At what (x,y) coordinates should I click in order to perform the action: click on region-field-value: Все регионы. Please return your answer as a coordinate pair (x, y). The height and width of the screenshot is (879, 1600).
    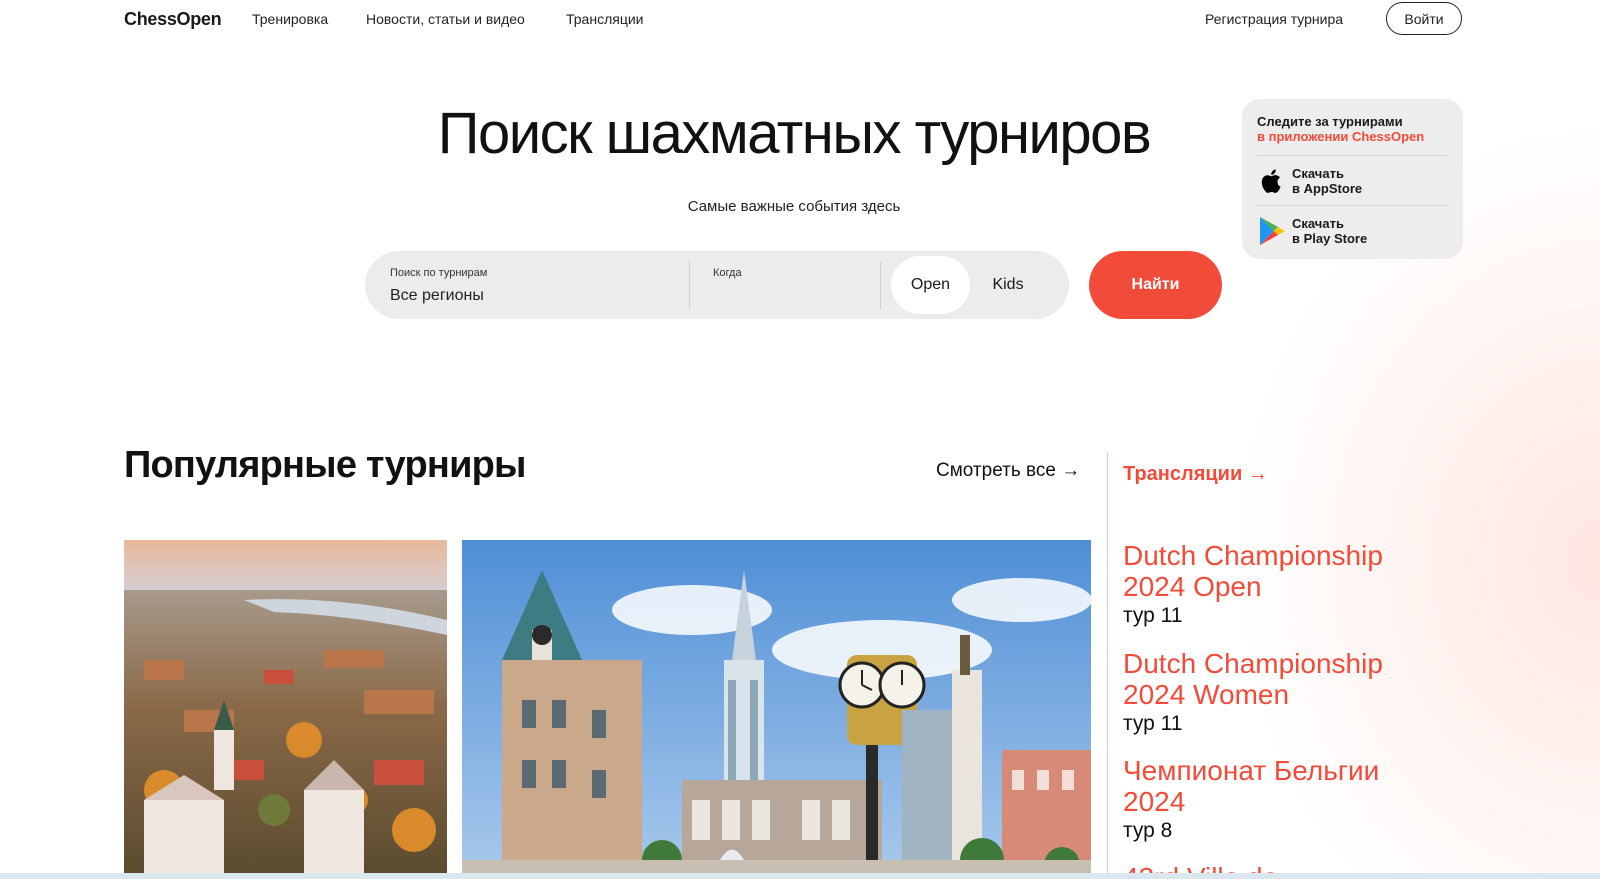
    Looking at the image, I should click on (437, 295).